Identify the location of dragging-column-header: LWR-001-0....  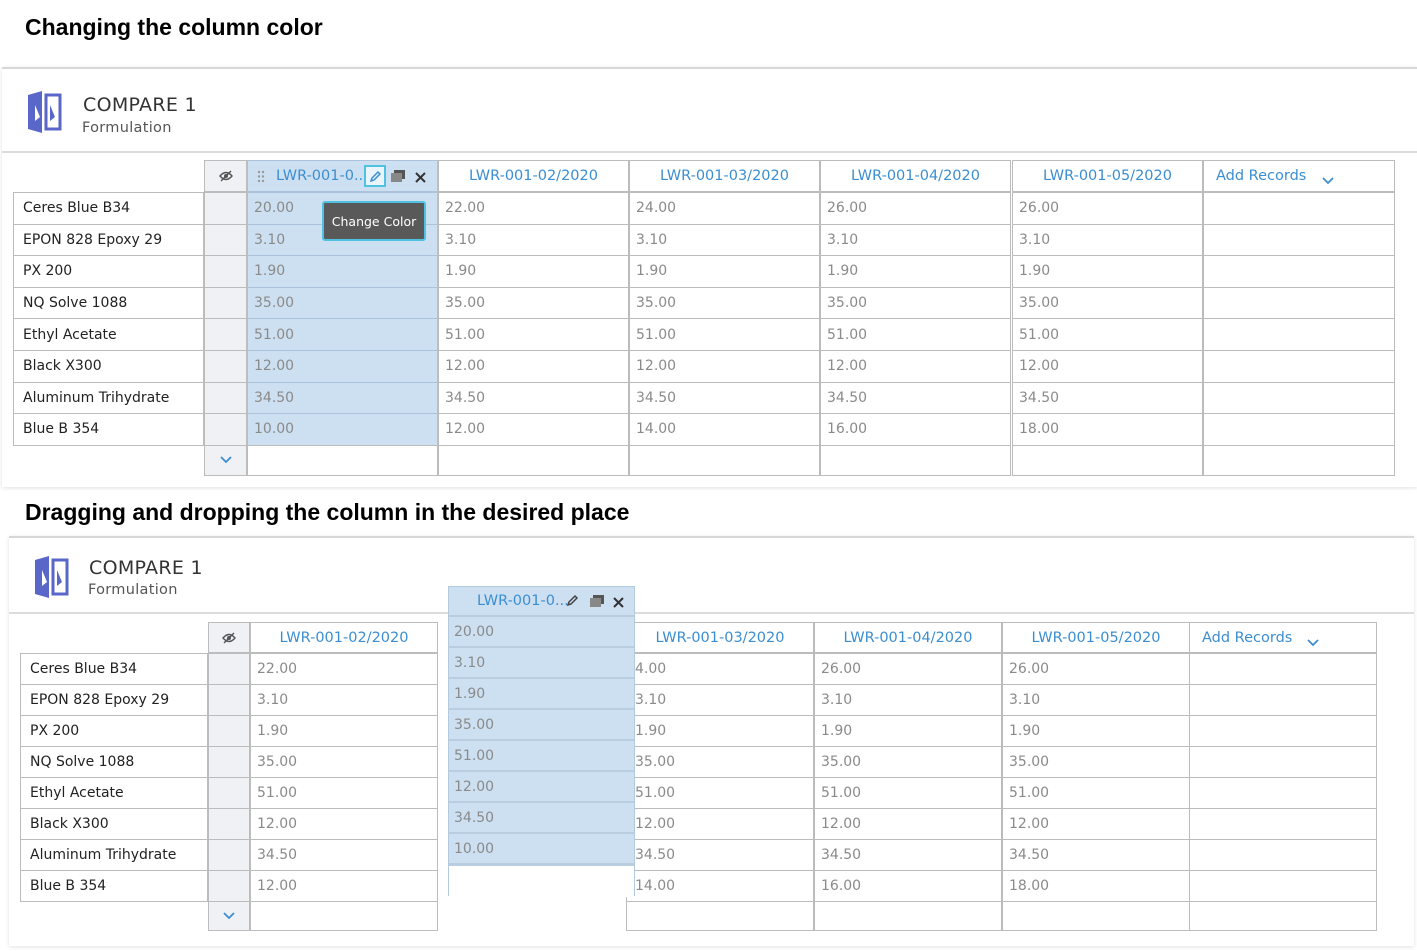
(541, 602).